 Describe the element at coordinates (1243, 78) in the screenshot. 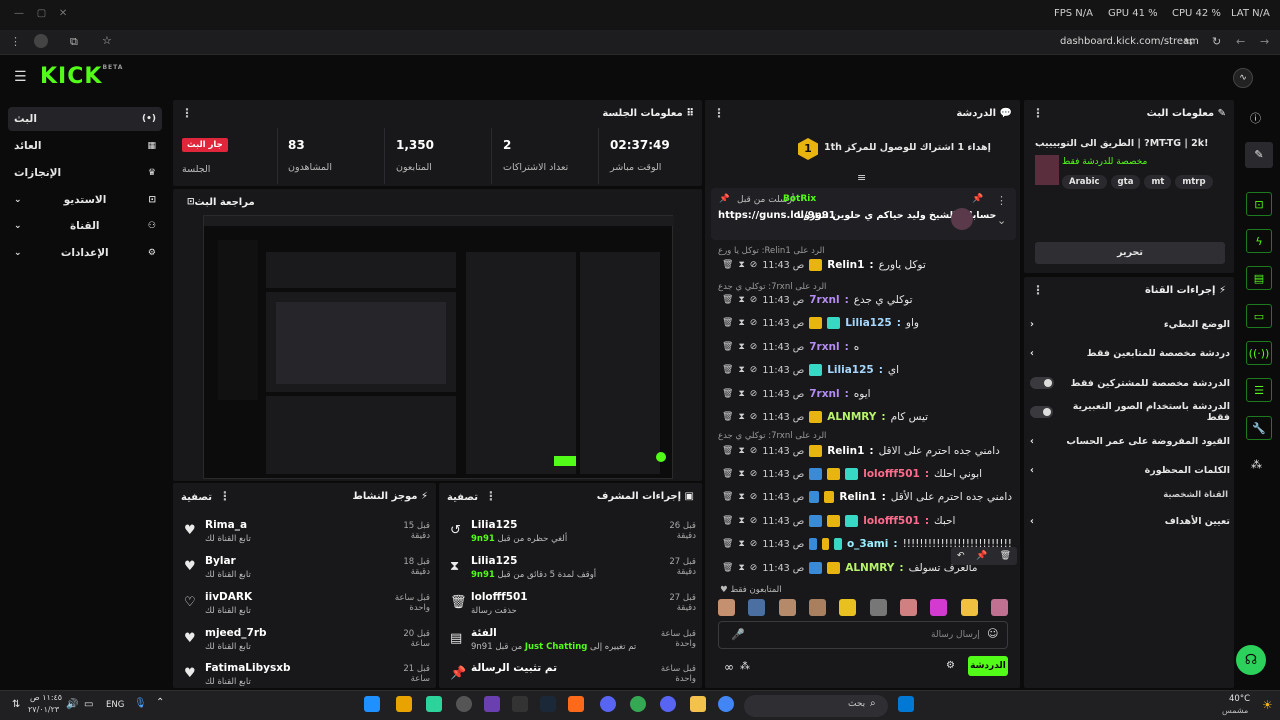

I see `user-avatar: ∿` at that location.